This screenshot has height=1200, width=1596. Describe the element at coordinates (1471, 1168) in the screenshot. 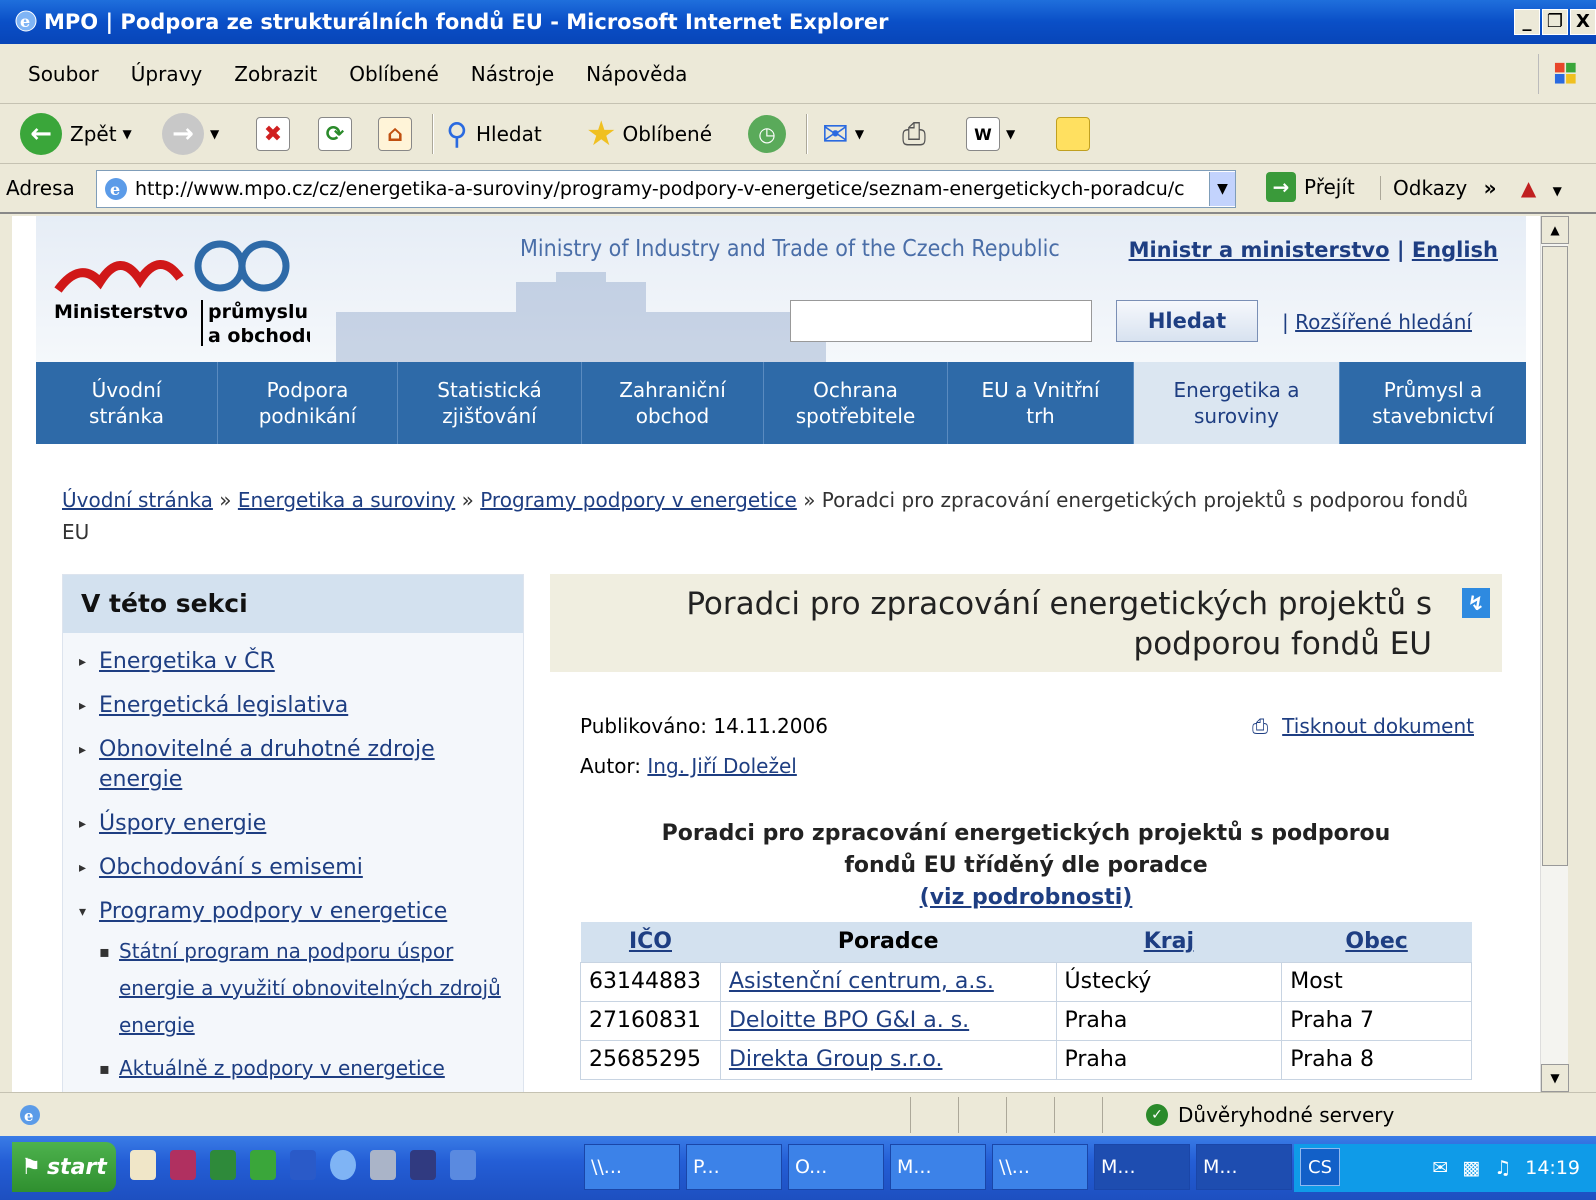

I see `network-tray-icon: ▩` at that location.